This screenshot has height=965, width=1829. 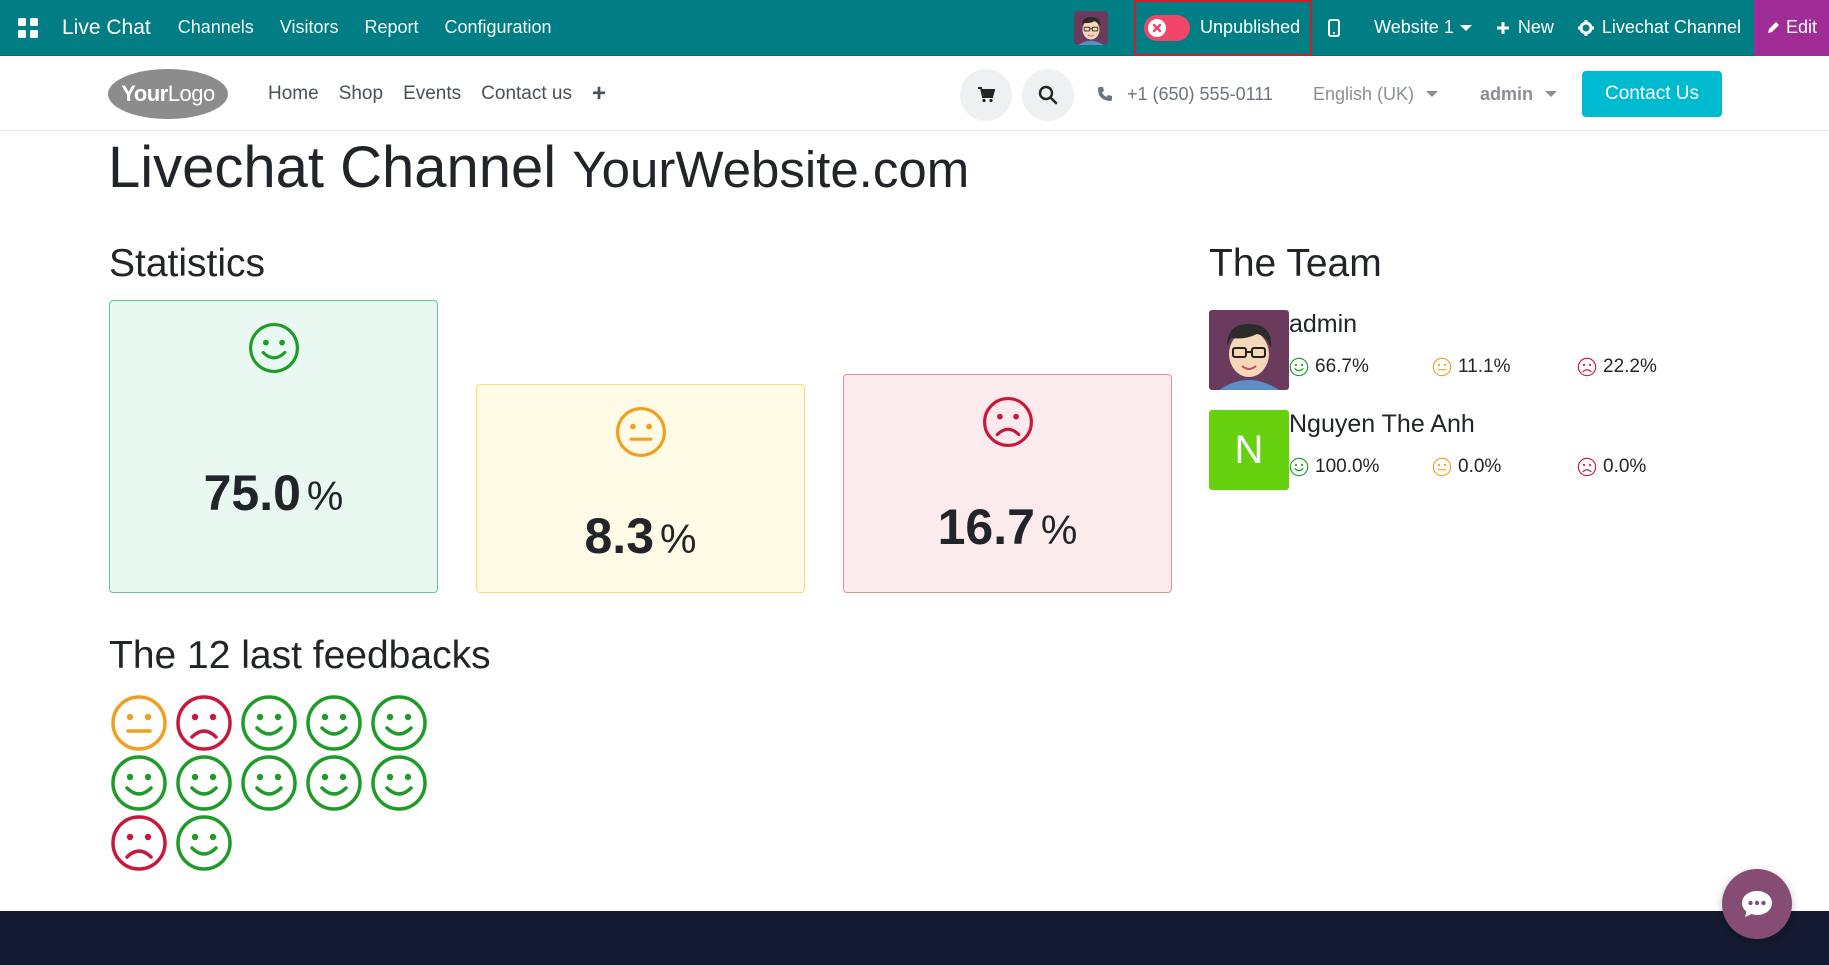 What do you see at coordinates (1773, 27) in the screenshot?
I see `pencil-icon` at bounding box center [1773, 27].